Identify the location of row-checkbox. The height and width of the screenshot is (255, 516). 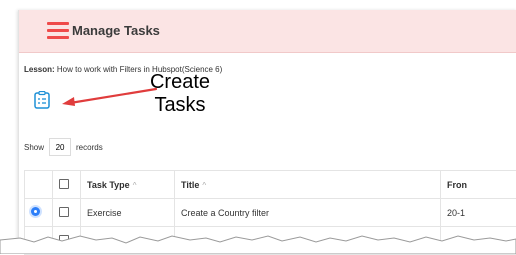
(64, 212).